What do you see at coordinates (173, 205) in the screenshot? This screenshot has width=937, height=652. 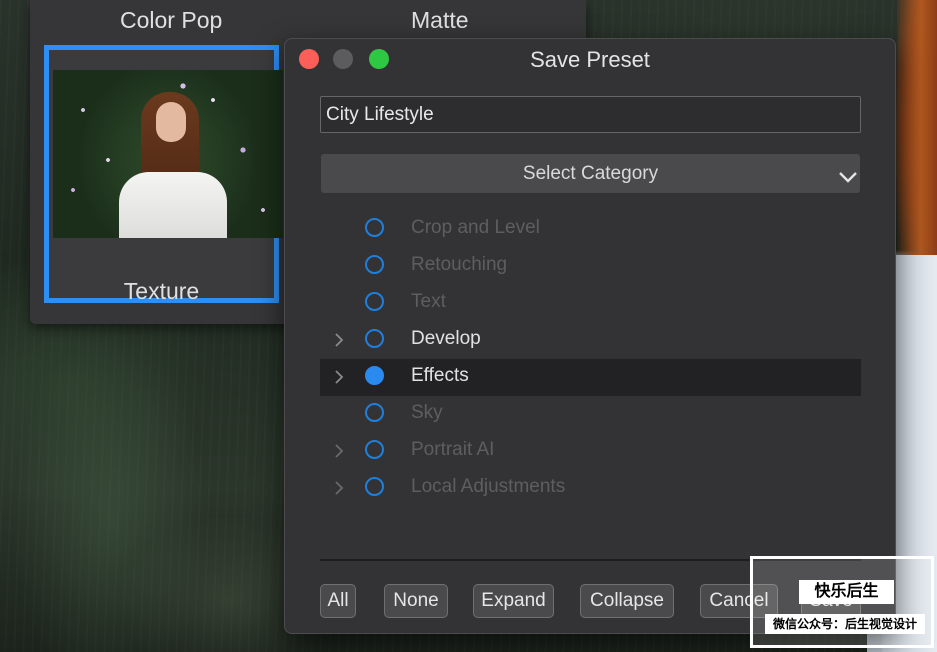 I see `thumbnail-shirt` at bounding box center [173, 205].